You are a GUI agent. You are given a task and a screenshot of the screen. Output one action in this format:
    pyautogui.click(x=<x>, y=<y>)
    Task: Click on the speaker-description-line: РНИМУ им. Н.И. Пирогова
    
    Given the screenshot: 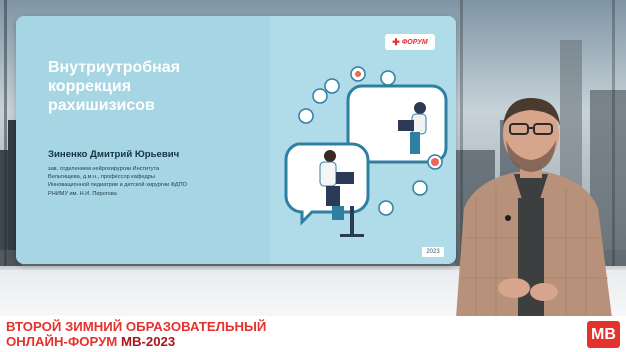 What is the action you would take?
    pyautogui.click(x=82, y=193)
    